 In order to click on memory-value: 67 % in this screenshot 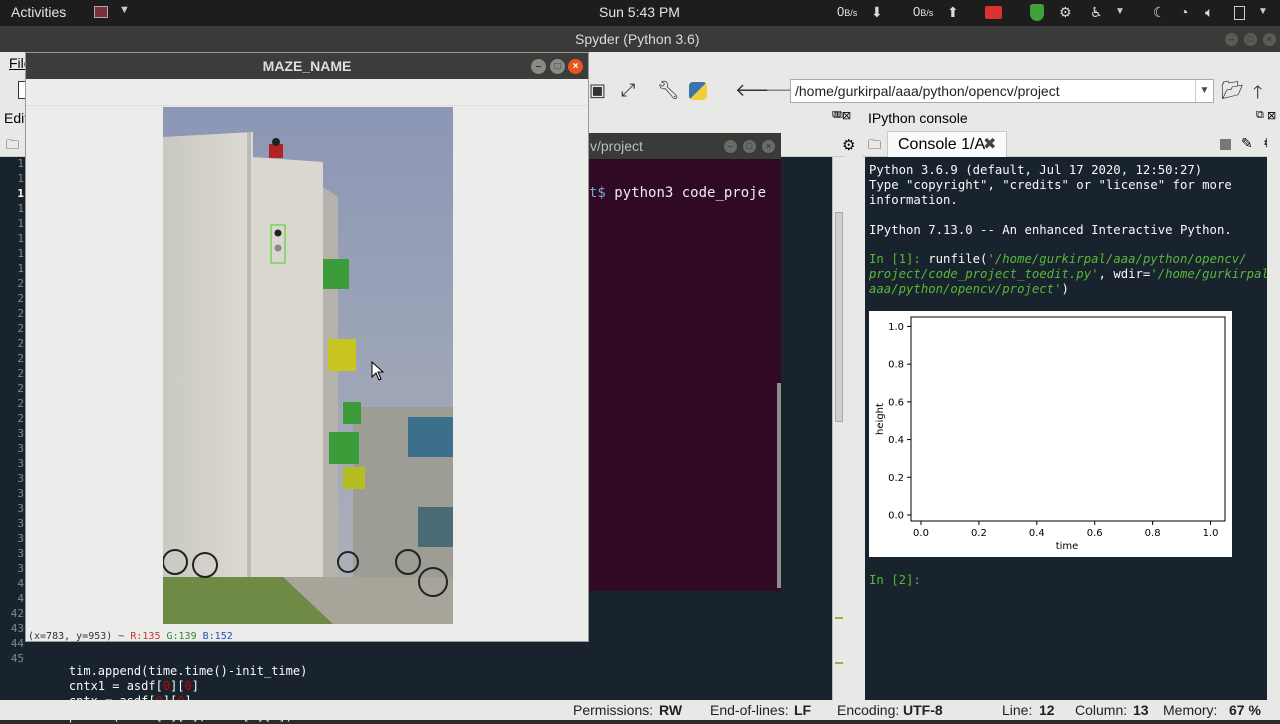, I will do `click(1245, 710)`.